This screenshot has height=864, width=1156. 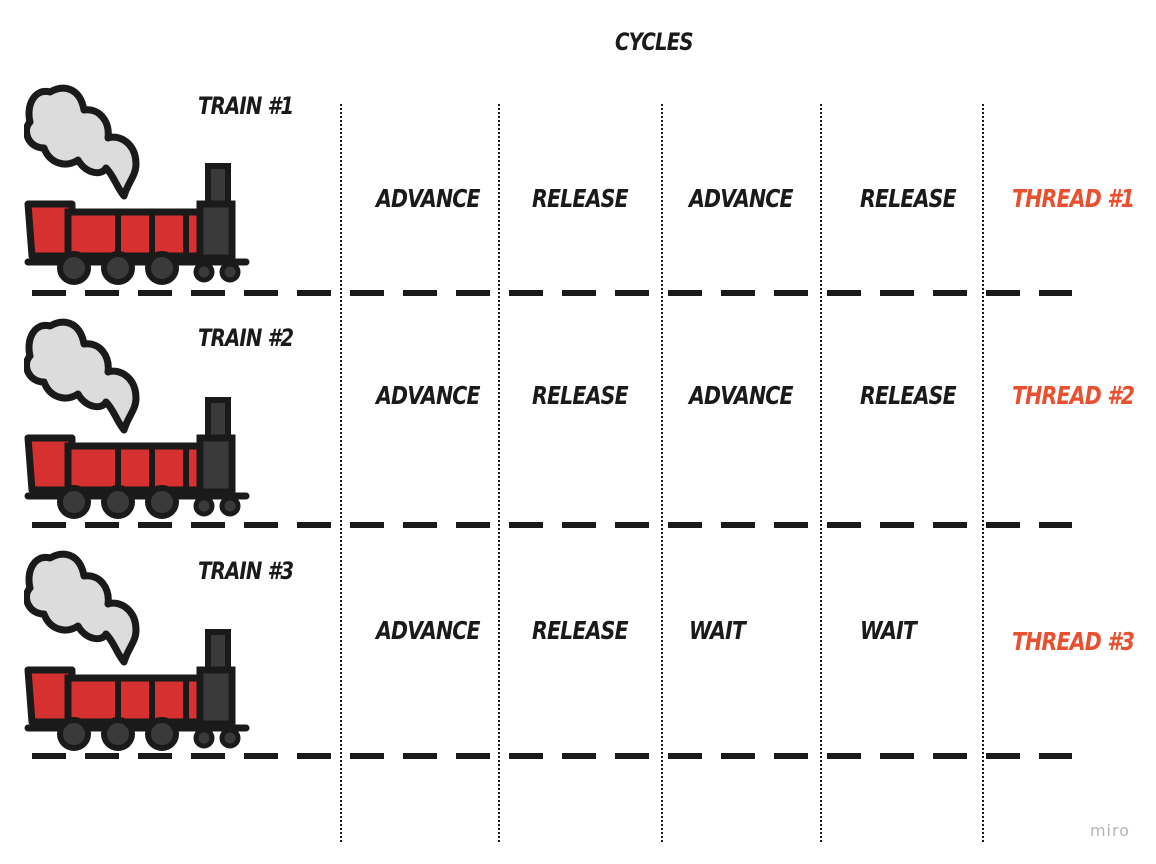 What do you see at coordinates (246, 571) in the screenshot?
I see `train-label: TRAIN #3` at bounding box center [246, 571].